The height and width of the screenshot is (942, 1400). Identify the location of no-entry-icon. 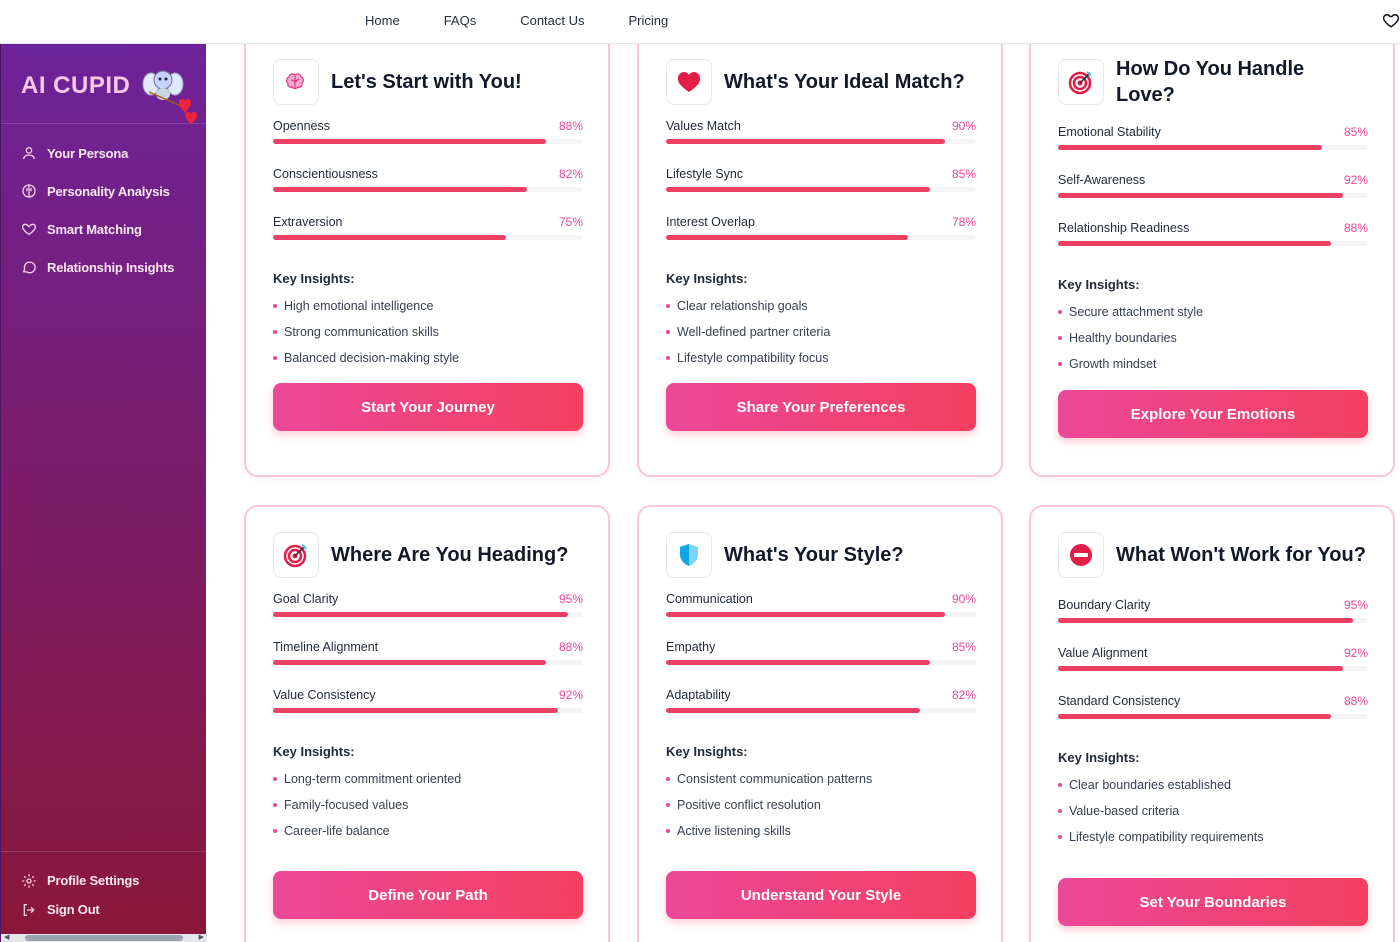
(1081, 555).